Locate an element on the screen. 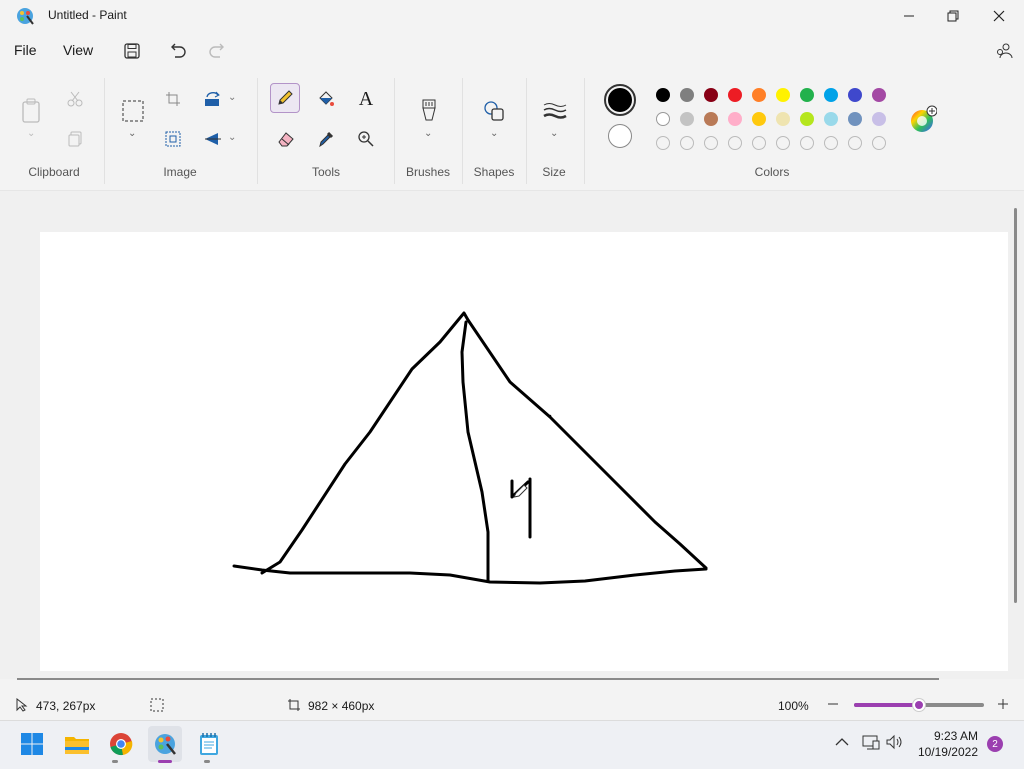  eraser-icon is located at coordinates (286, 139).